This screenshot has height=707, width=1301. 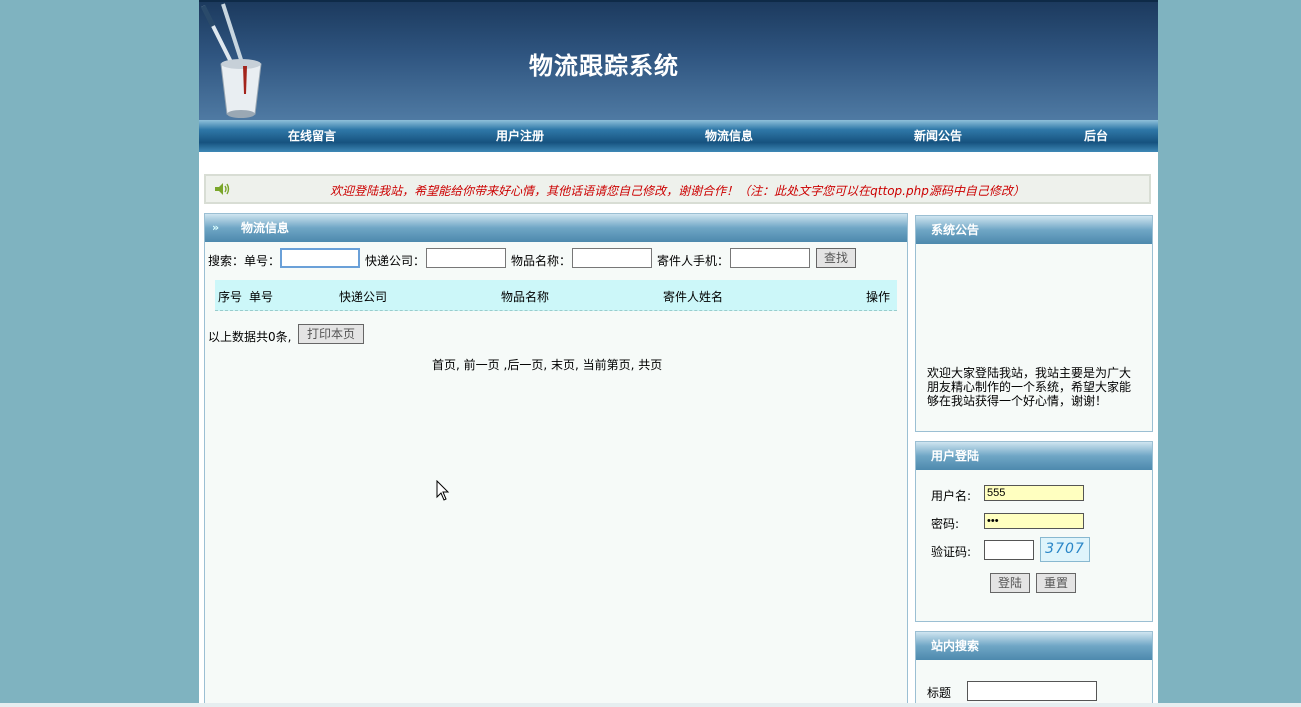 I want to click on item-name-label: 物品名称：, so click(x=541, y=261).